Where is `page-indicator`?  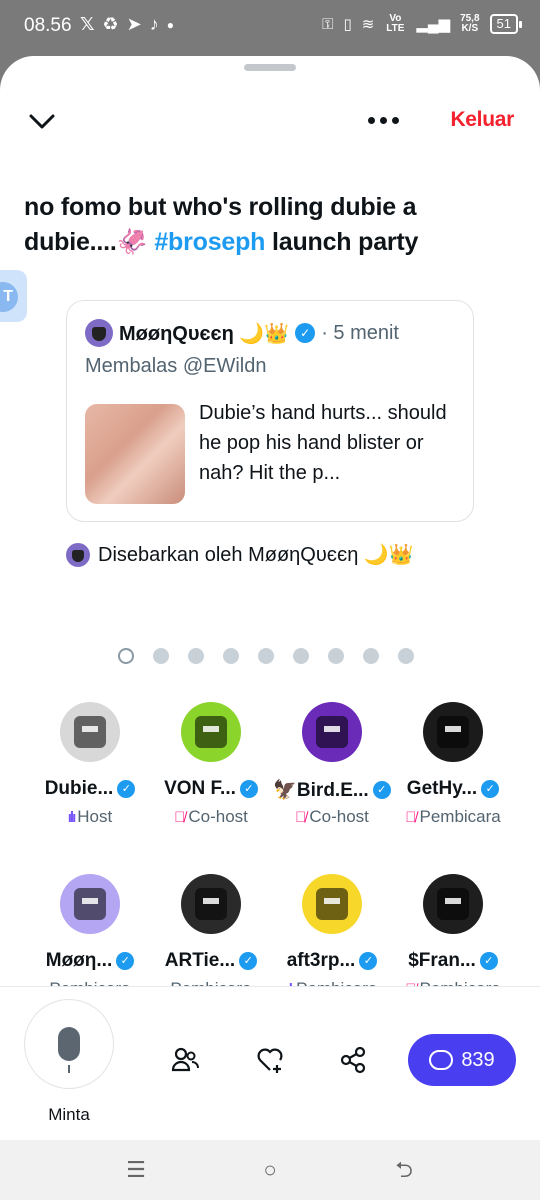
page-indicator is located at coordinates (266, 656).